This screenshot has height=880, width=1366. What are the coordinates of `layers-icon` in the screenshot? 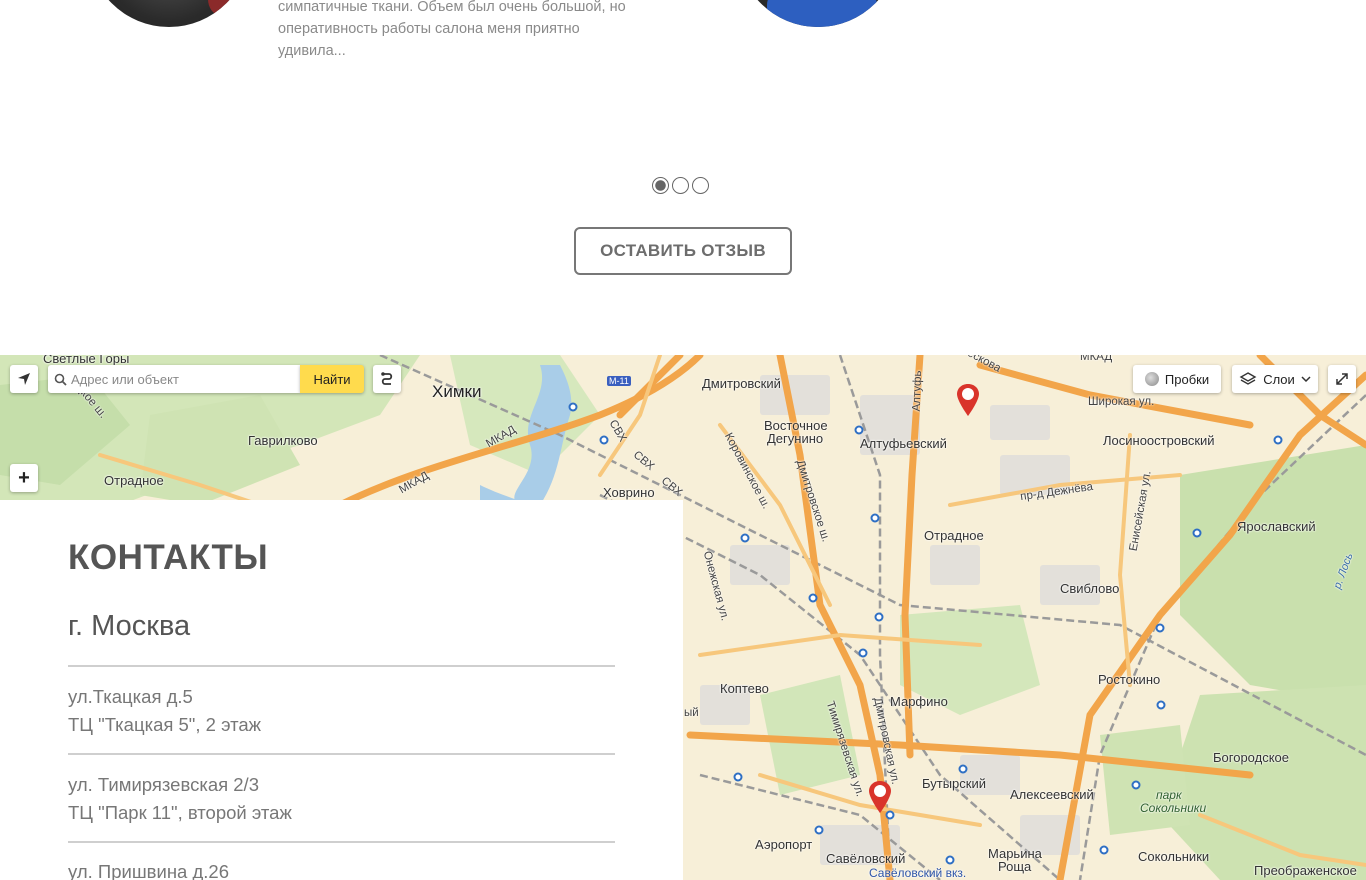 It's located at (1248, 378).